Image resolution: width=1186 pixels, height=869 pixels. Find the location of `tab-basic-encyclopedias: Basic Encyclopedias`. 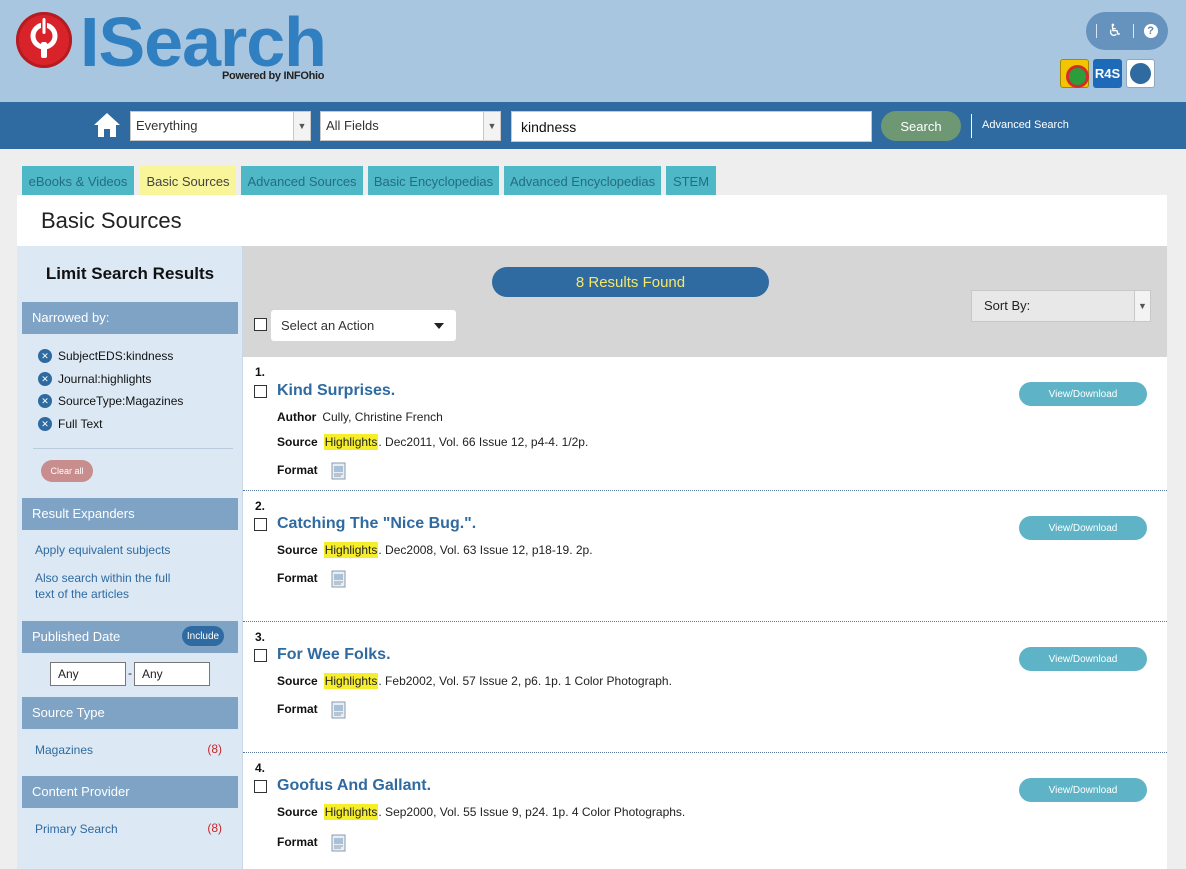

tab-basic-encyclopedias: Basic Encyclopedias is located at coordinates (433, 181).